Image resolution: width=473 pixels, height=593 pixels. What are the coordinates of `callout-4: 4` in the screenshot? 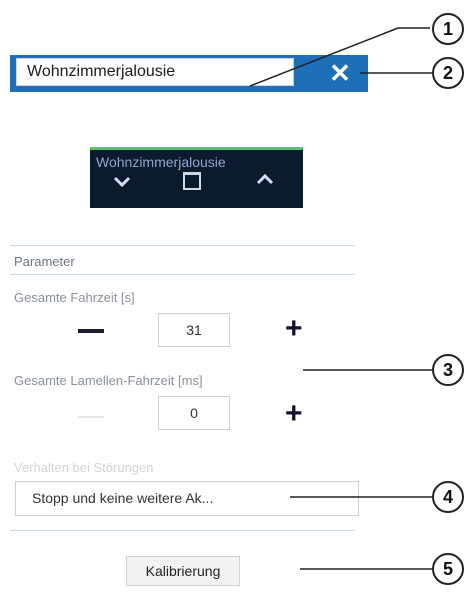 It's located at (448, 497).